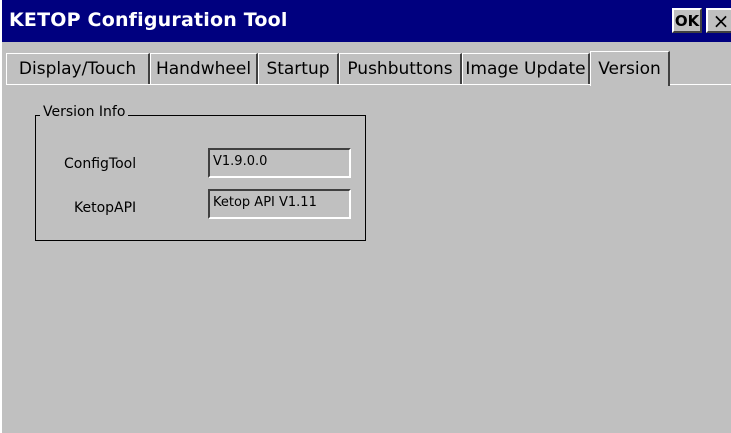 The height and width of the screenshot is (433, 731). Describe the element at coordinates (279, 204) in the screenshot. I see `ketopapi-version-field: Ketop API V1.11` at that location.